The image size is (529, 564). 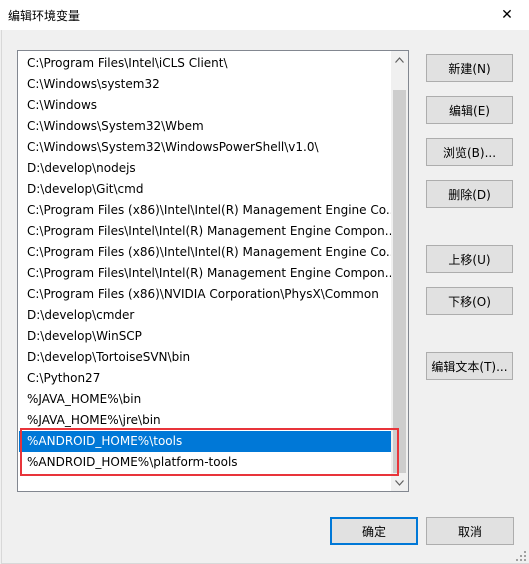 I want to click on move-up-button: 上移(U), so click(x=469, y=259).